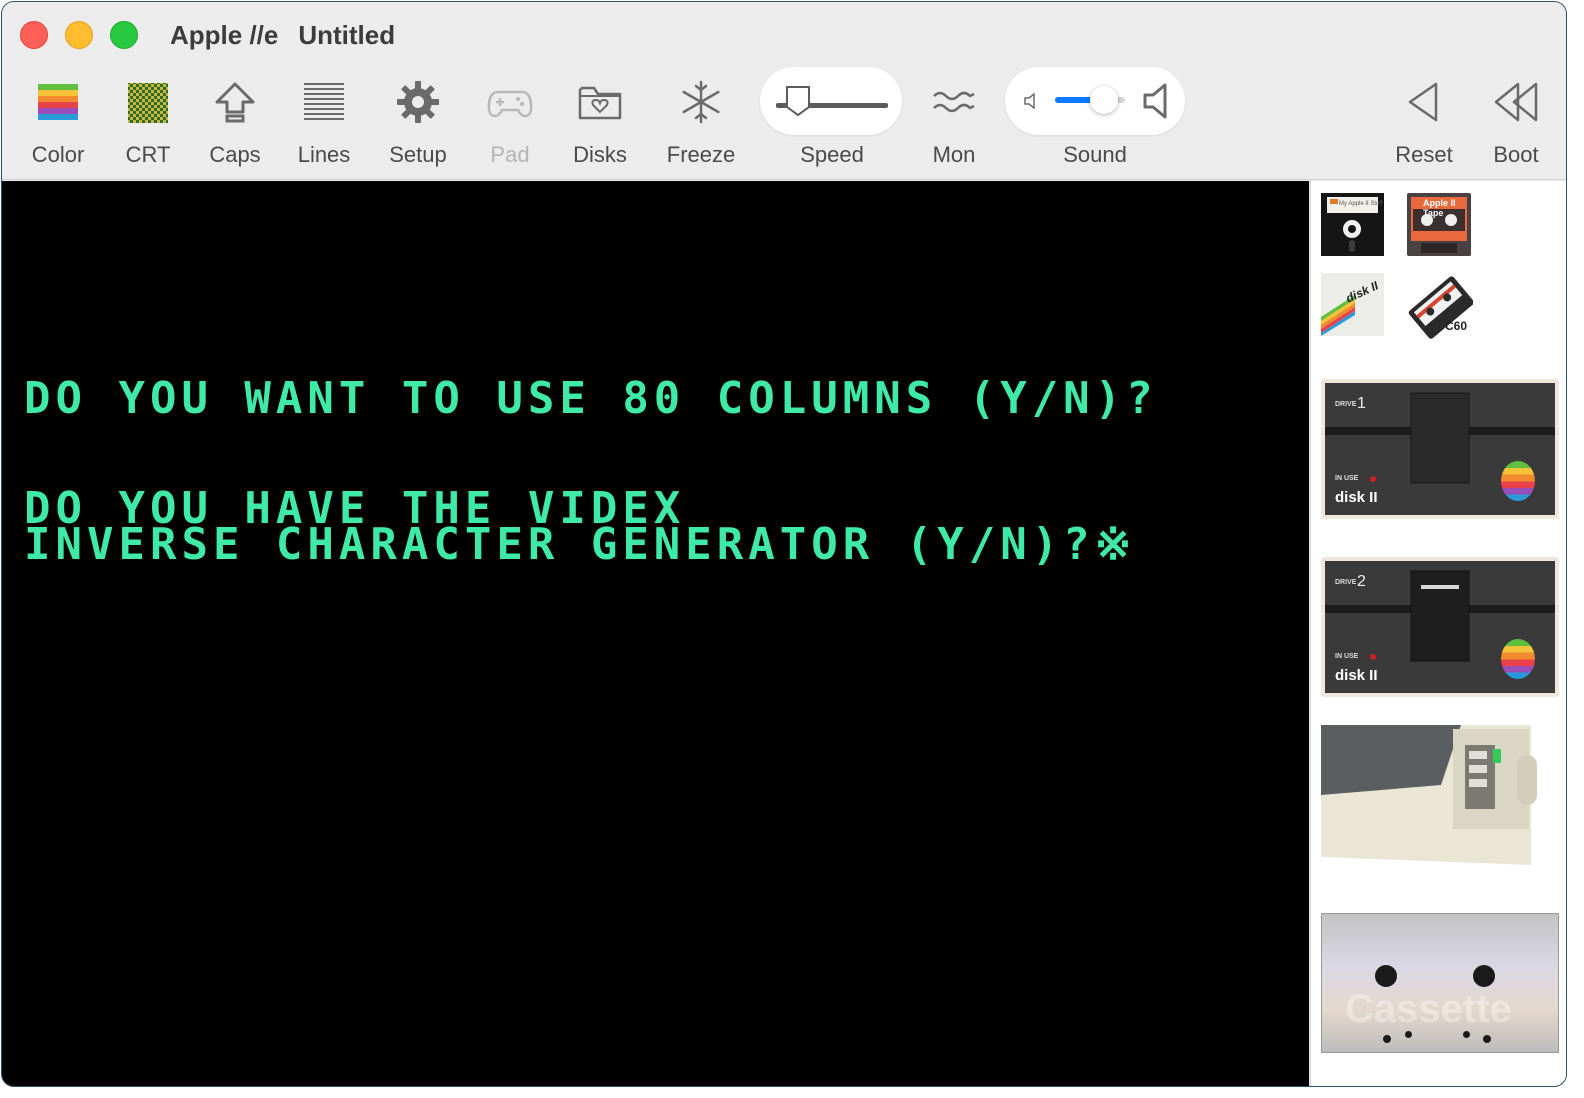 The image size is (1584, 1098). Describe the element at coordinates (148, 103) in the screenshot. I see `crt-pattern-icon` at that location.